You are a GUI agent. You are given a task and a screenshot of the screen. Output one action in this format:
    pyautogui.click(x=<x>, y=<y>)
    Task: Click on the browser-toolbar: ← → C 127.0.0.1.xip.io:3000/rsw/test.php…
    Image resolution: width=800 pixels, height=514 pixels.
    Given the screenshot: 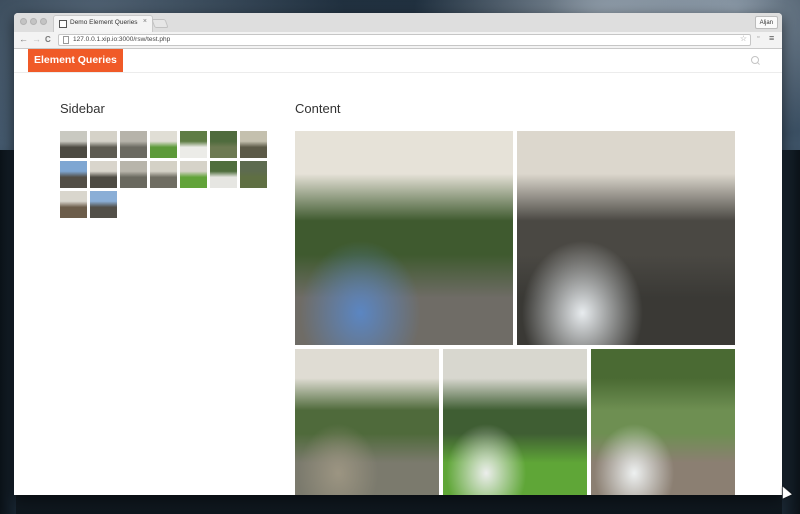 What is the action you would take?
    pyautogui.click(x=398, y=40)
    